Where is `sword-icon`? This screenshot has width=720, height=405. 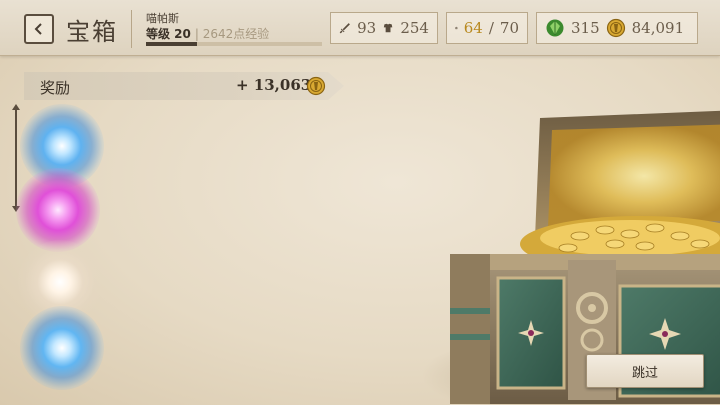
sword-icon is located at coordinates (344, 28).